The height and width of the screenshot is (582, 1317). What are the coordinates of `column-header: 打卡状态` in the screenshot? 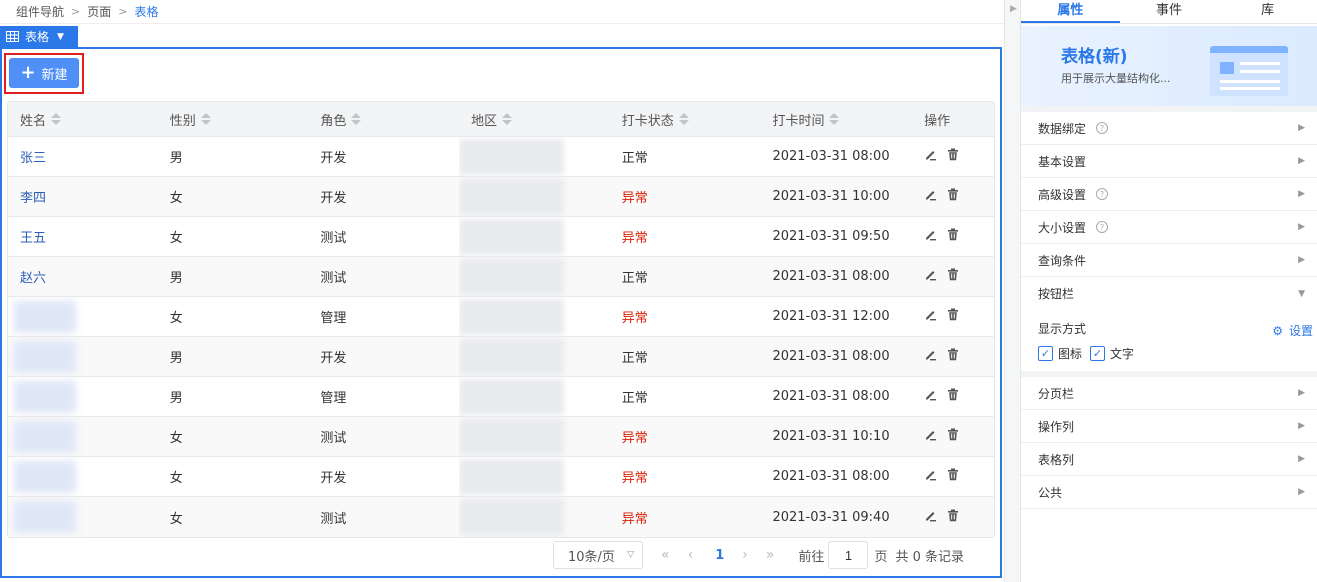 It's located at (685, 119).